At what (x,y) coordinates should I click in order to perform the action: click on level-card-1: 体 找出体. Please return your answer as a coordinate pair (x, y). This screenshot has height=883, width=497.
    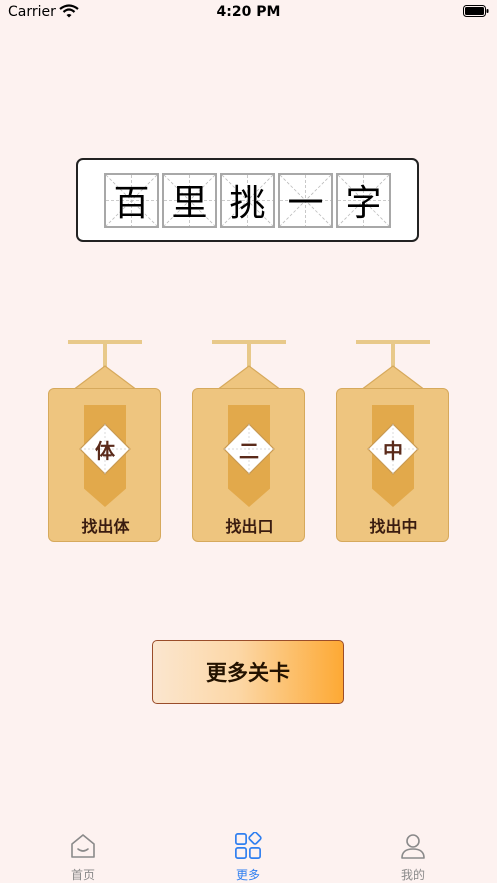
    Looking at the image, I should click on (106, 442).